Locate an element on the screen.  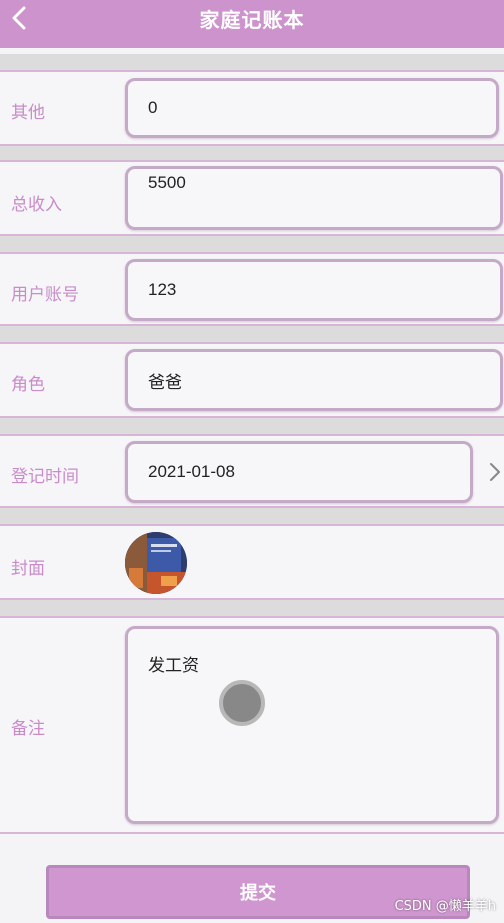
other-input: 0 is located at coordinates (312, 108).